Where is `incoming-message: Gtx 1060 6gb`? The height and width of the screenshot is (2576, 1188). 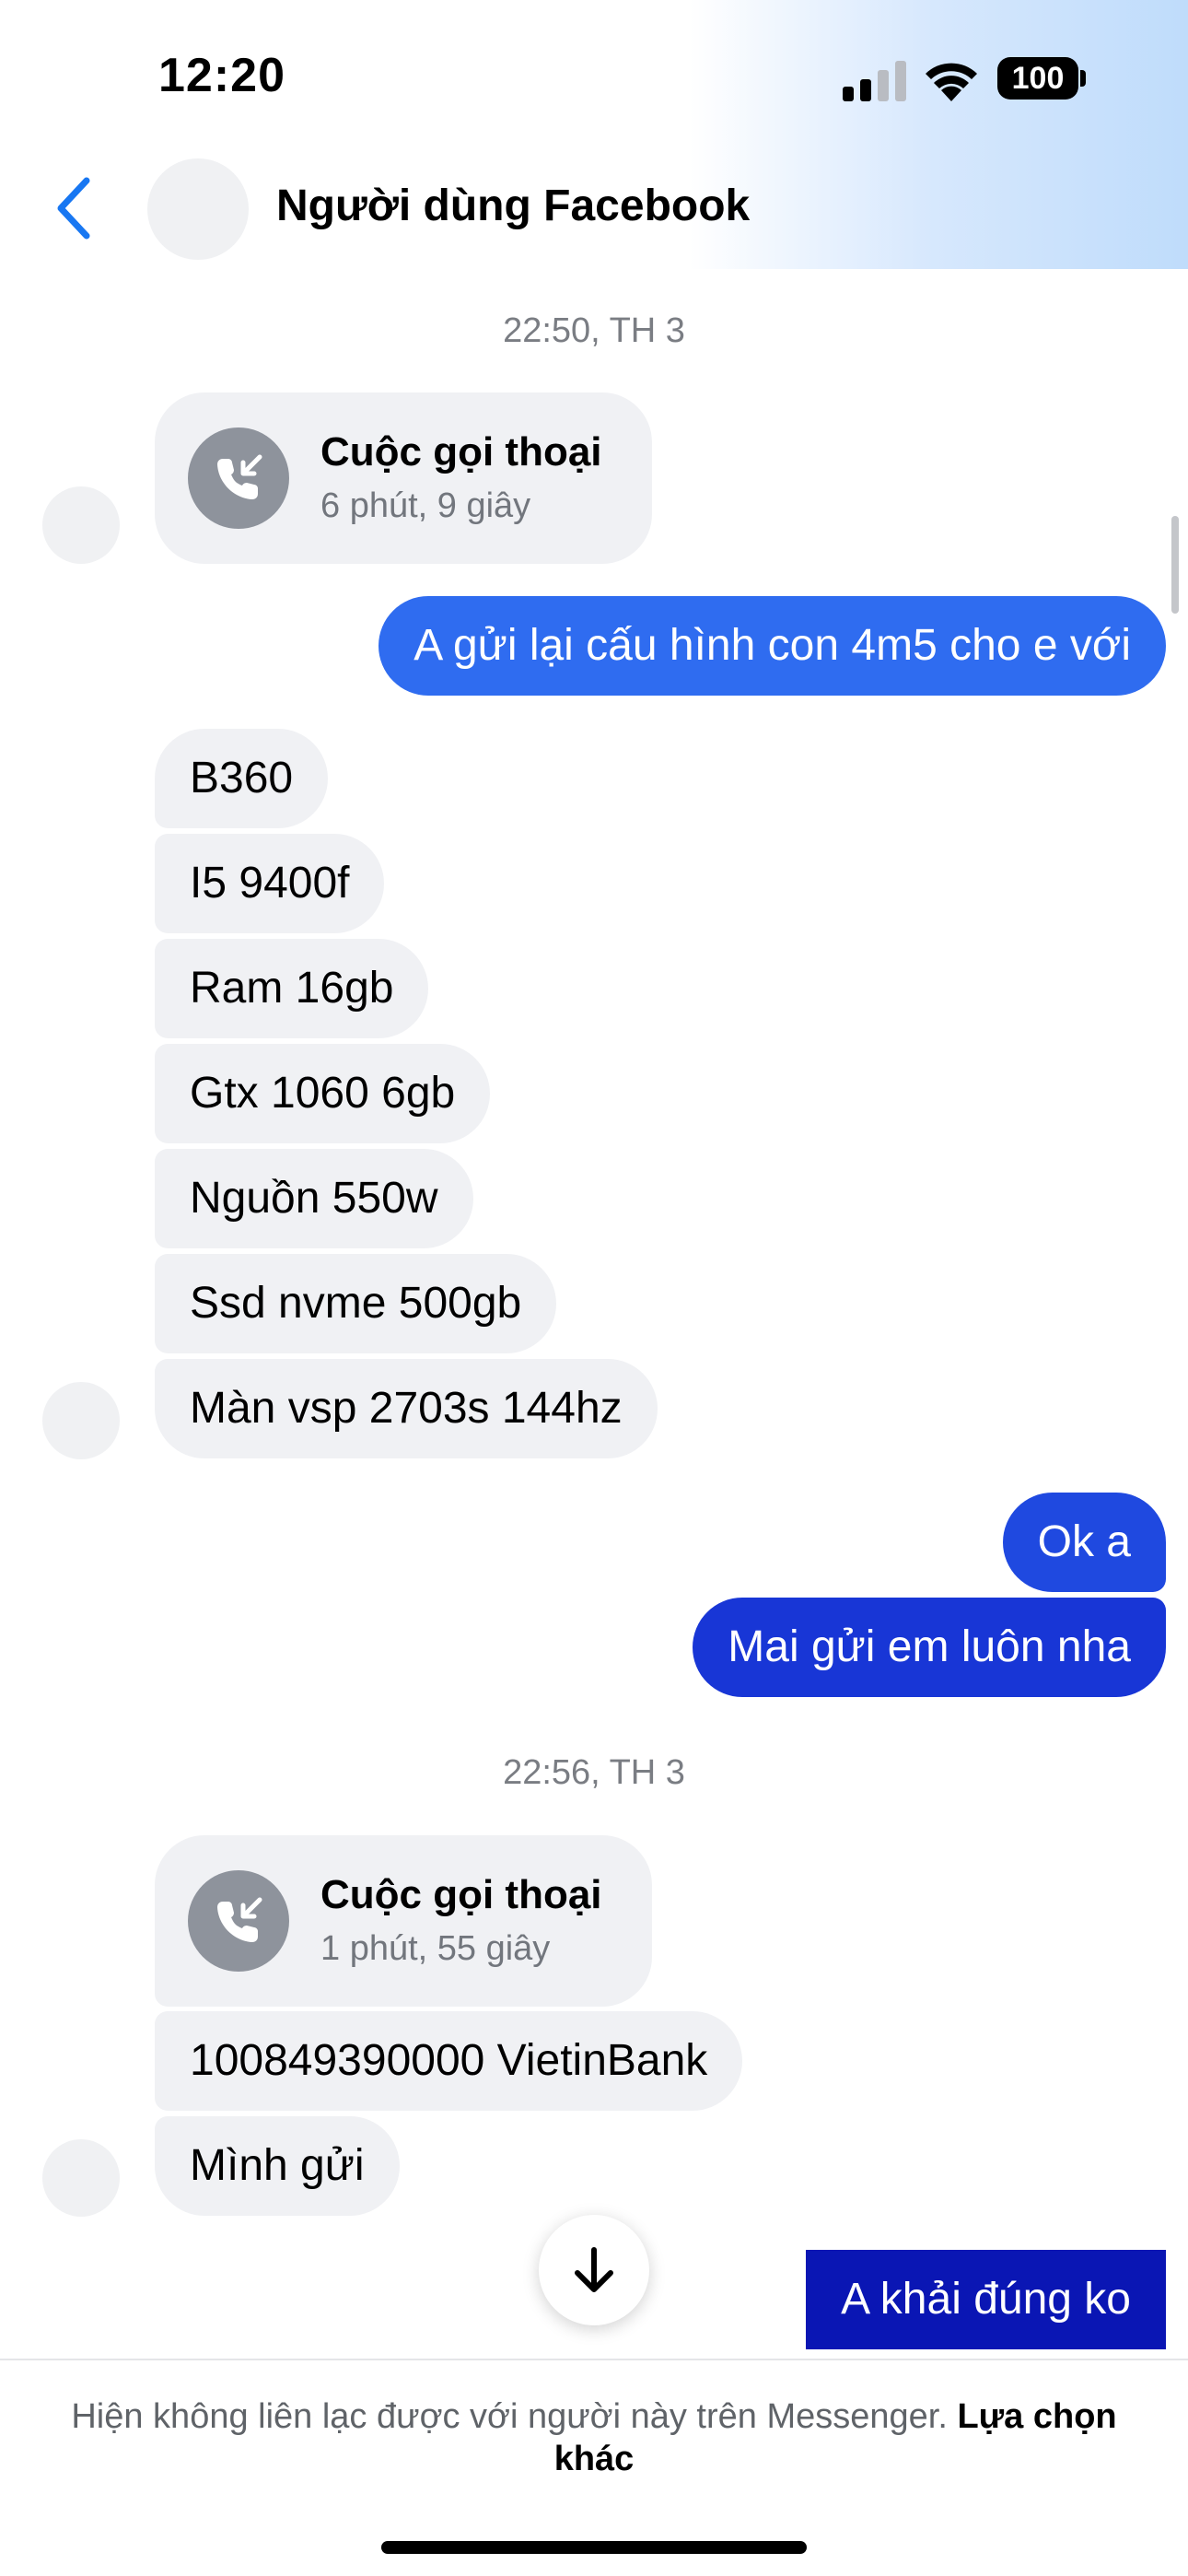 incoming-message: Gtx 1060 6gb is located at coordinates (323, 1093).